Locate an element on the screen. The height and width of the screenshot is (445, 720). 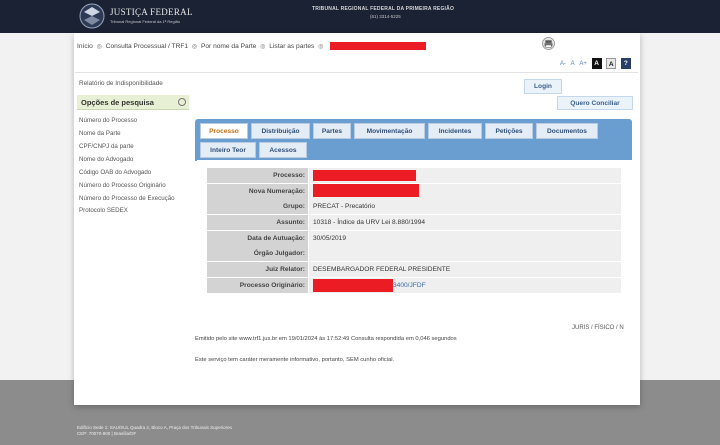
field-label: Órgão Julgador: is located at coordinates (257, 254).